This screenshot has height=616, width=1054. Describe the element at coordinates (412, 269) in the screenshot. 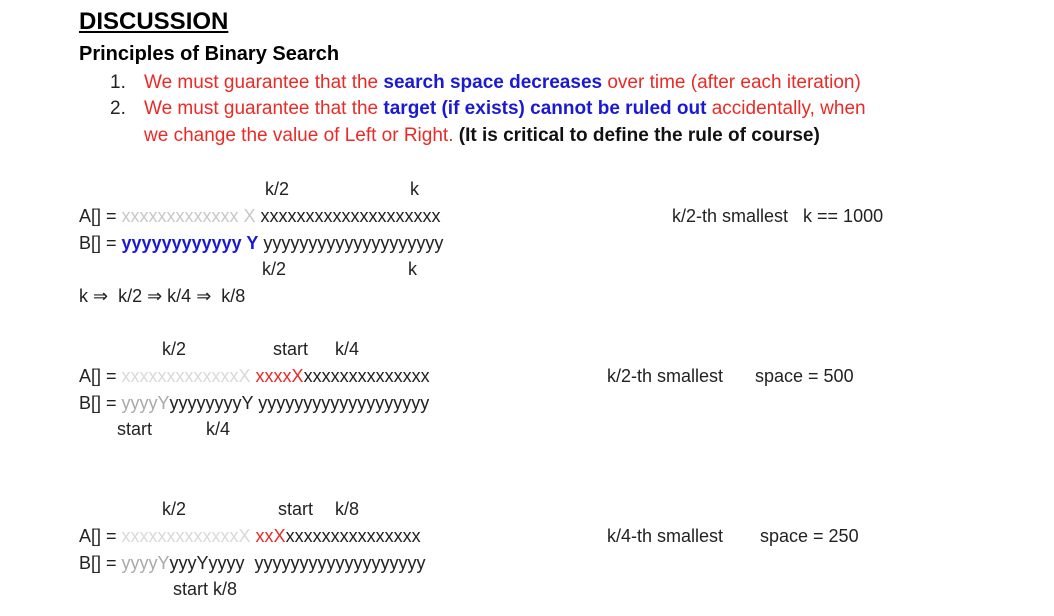

I see `ex1-bottom-k-label: k` at that location.